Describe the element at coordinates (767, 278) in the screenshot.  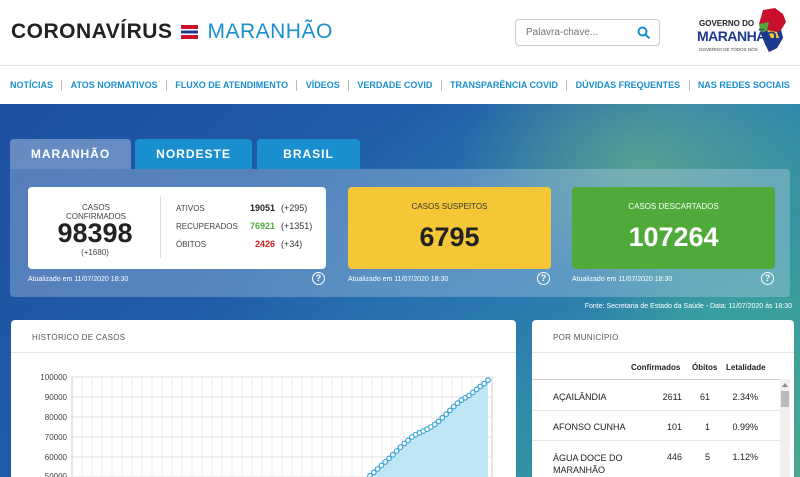
I see `discarded-help-icon: ?` at that location.